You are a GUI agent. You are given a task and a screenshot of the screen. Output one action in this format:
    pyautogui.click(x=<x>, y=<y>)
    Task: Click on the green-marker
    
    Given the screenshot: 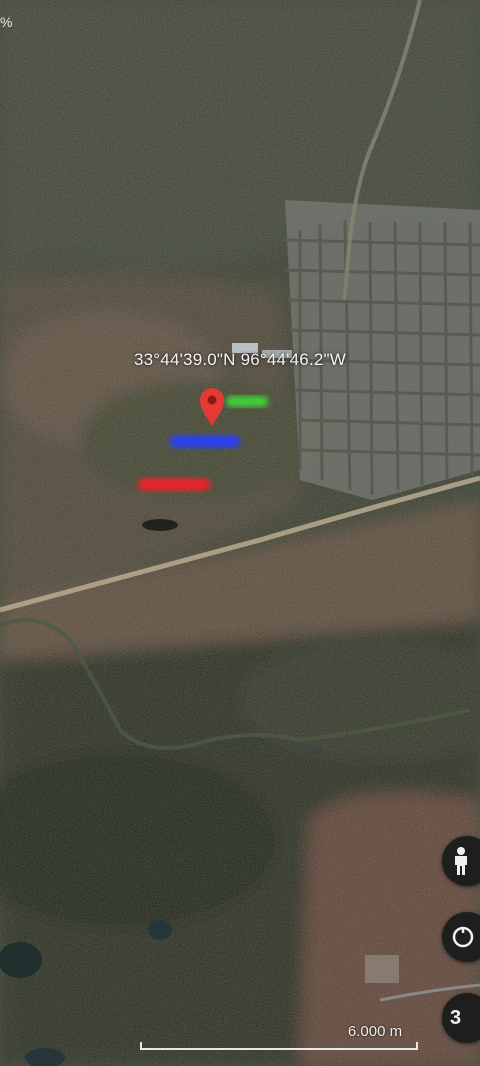 What is the action you would take?
    pyautogui.click(x=247, y=401)
    